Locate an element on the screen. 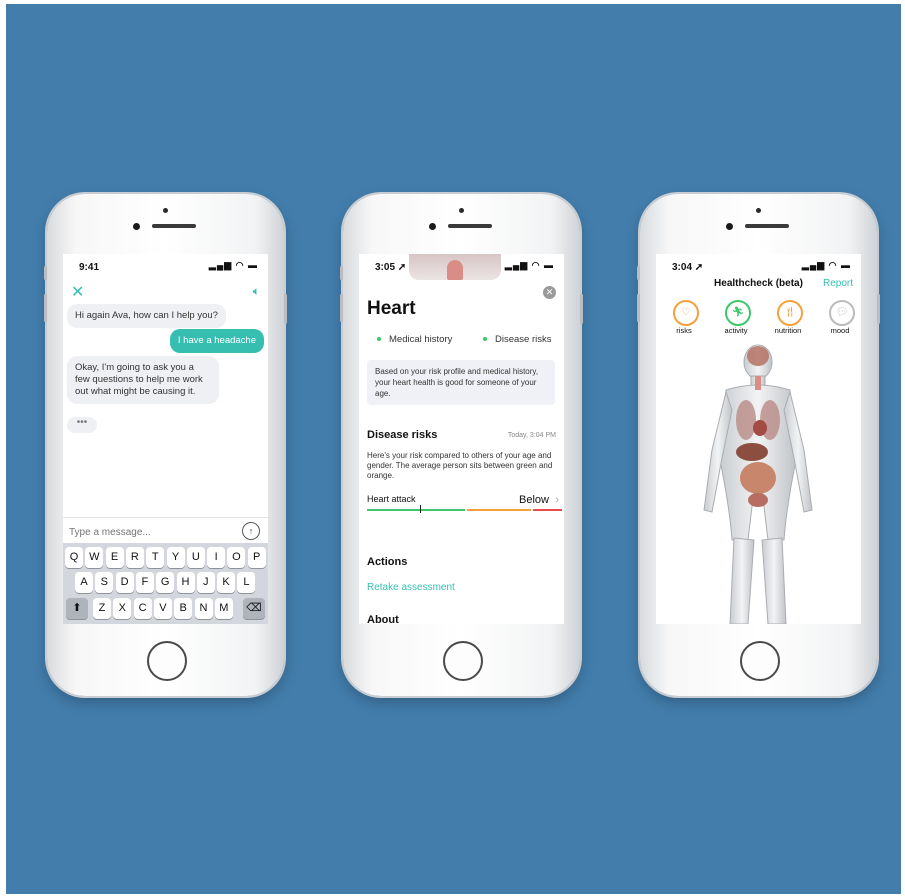 The width and height of the screenshot is (905, 896). risk-item-heart-attack: Heart attack Below › is located at coordinates (463, 500).